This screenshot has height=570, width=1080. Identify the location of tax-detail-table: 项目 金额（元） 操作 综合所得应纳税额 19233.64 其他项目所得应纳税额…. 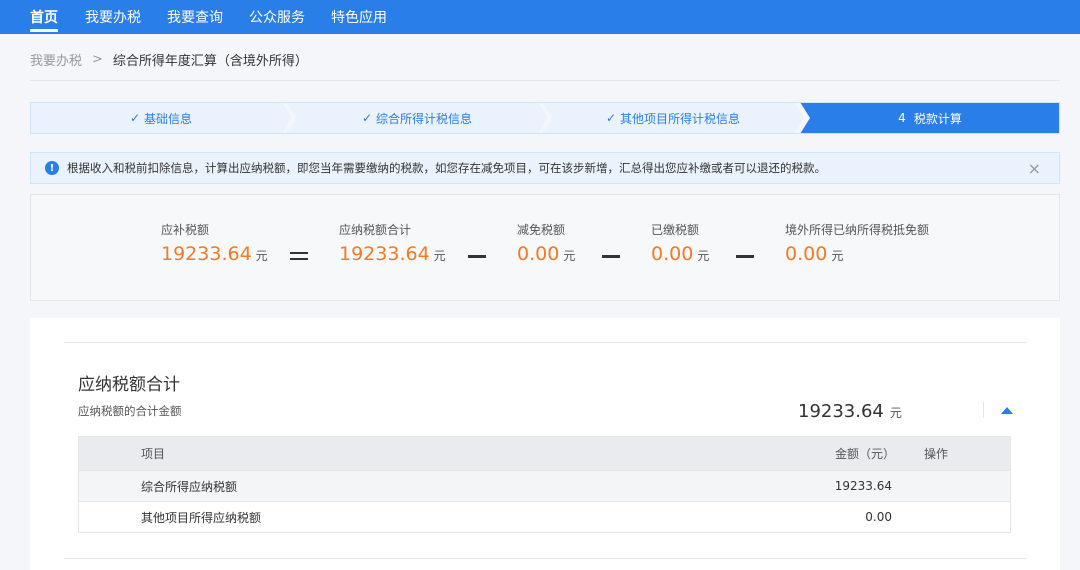
(544, 484).